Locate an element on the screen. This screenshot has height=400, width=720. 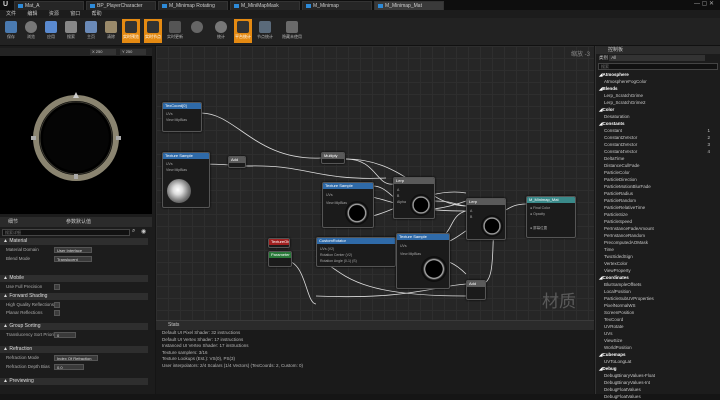
palette-item: UVs is located at coordinates (658, 333).